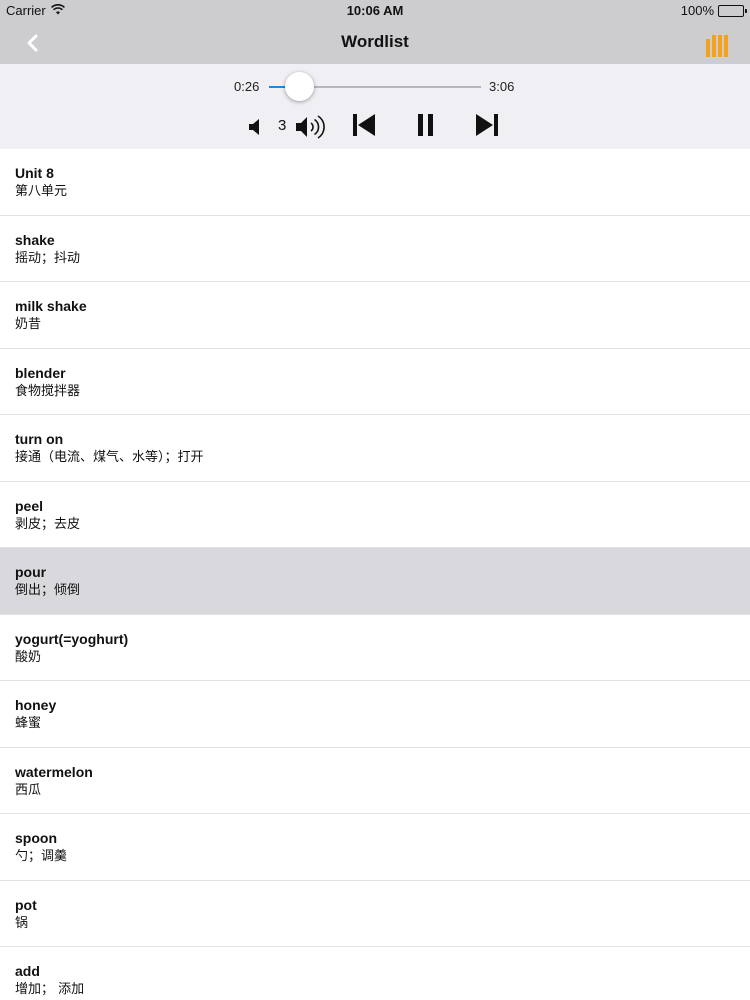 The height and width of the screenshot is (1000, 750). I want to click on progress-thumb, so click(299, 86).